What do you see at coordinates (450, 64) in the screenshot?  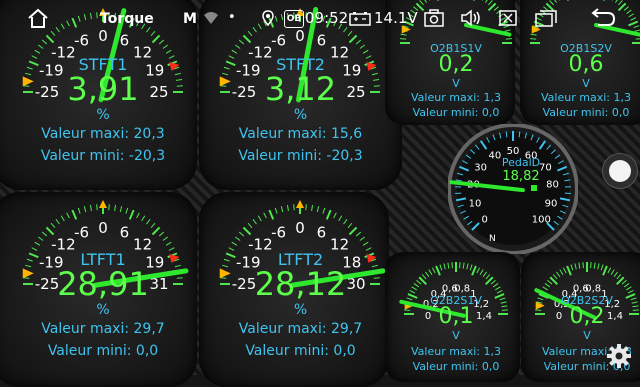 I see `gauge-value: 0,2` at bounding box center [450, 64].